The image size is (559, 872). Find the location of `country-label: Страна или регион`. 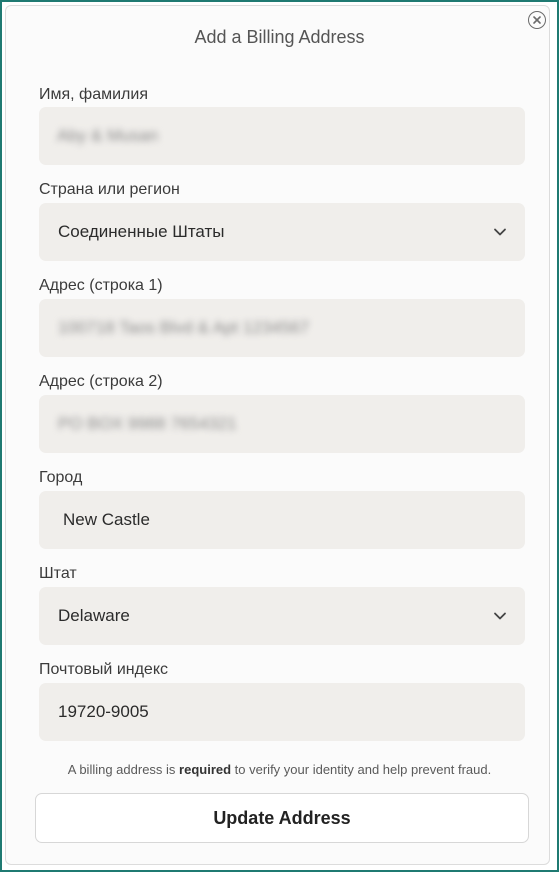

country-label: Страна или регион is located at coordinates (109, 189).